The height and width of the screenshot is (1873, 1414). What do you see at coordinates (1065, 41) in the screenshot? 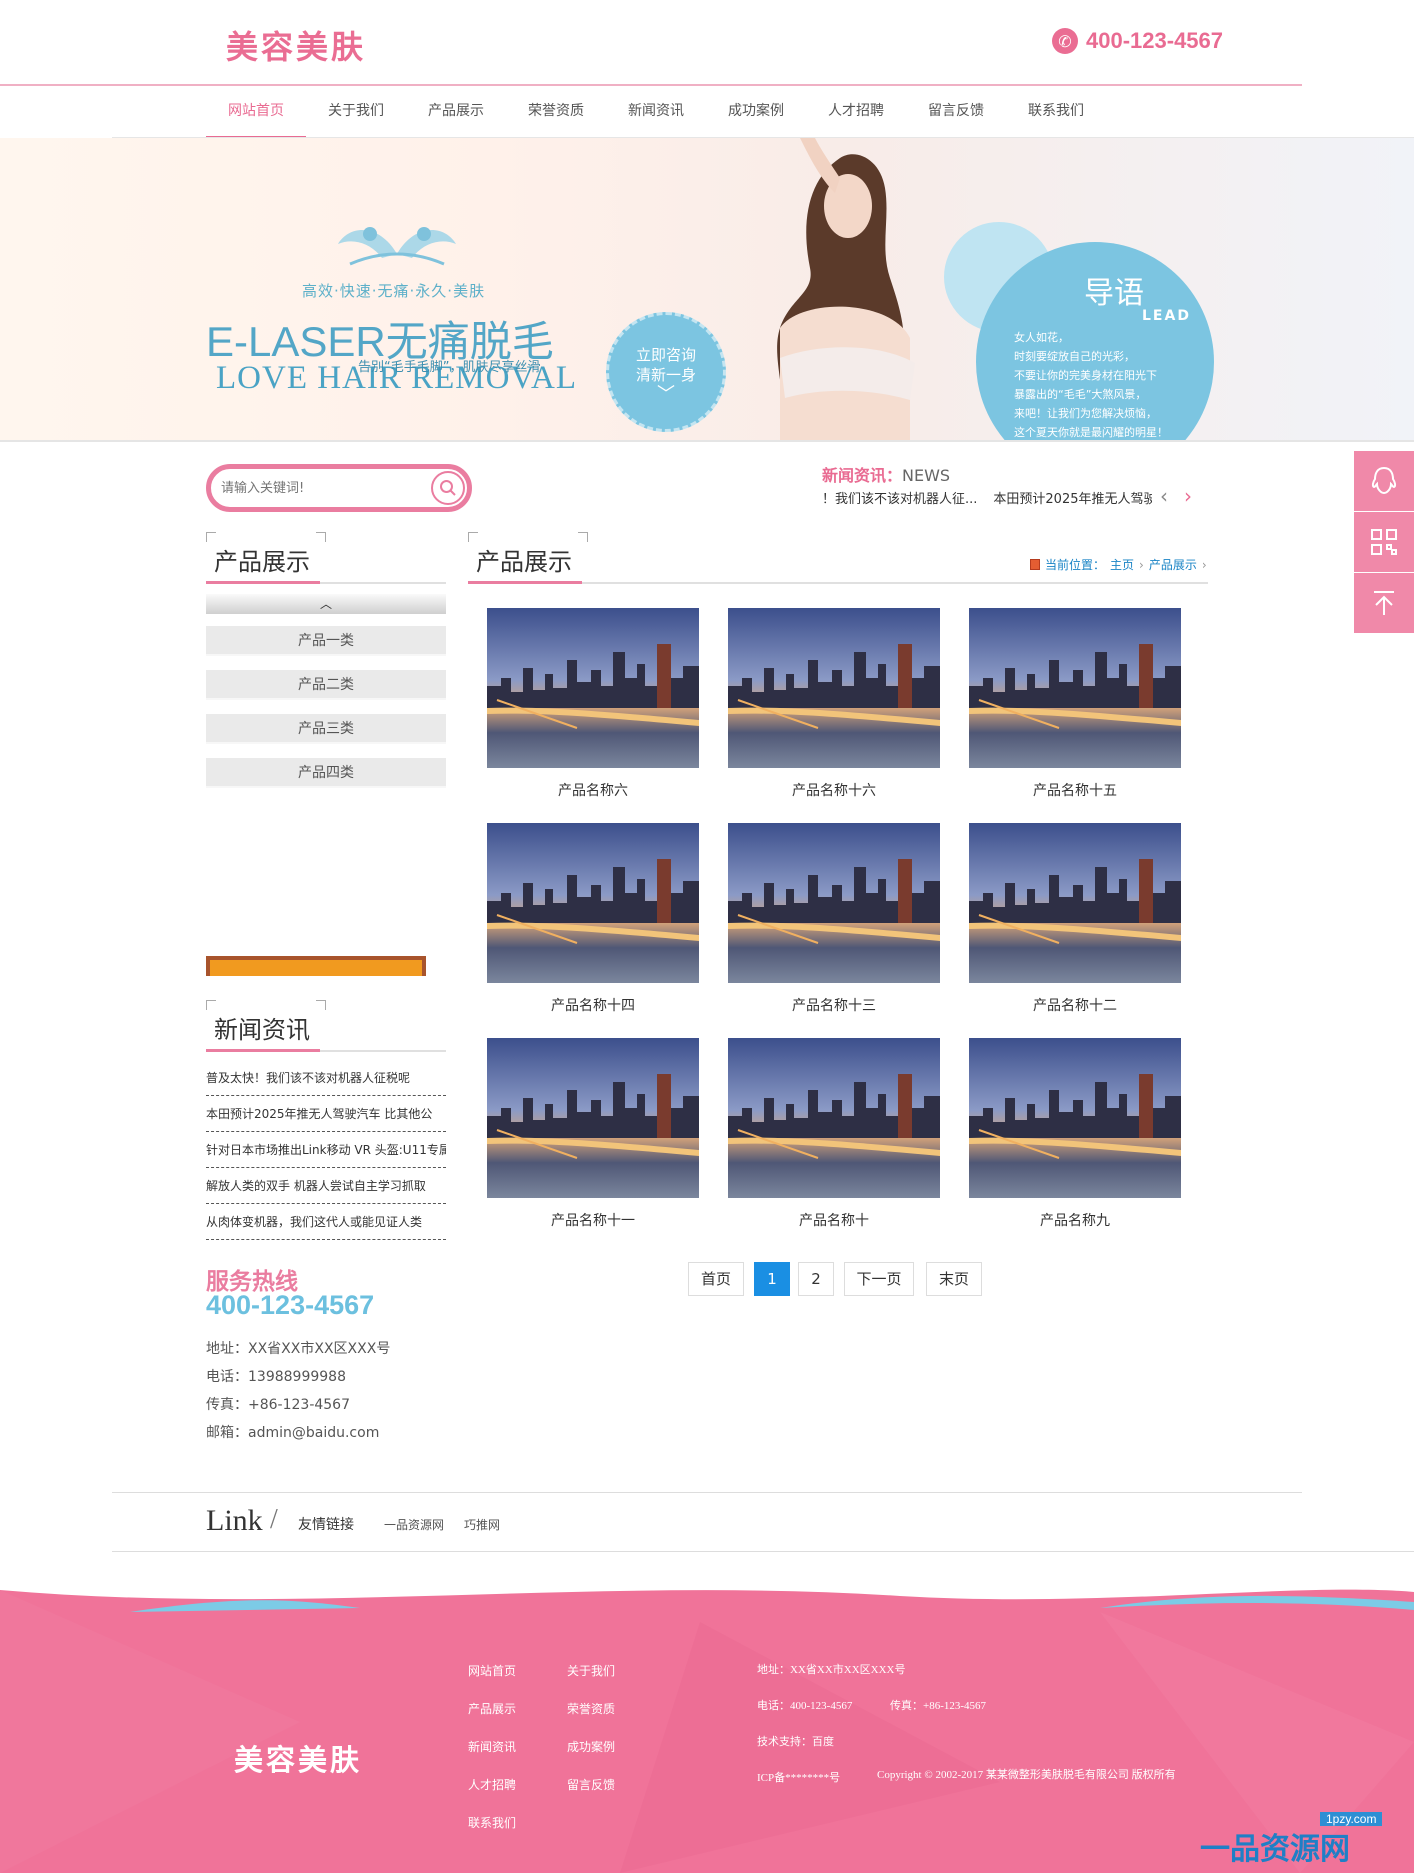
I see `phone-icon: ✆` at bounding box center [1065, 41].